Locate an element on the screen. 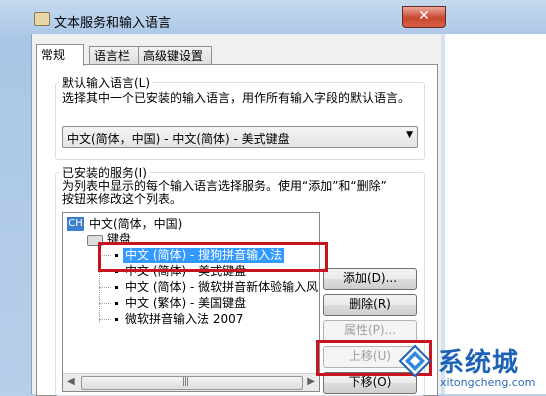  horizontal-scrollbar: ◀ ||| ▶ is located at coordinates (191, 382).